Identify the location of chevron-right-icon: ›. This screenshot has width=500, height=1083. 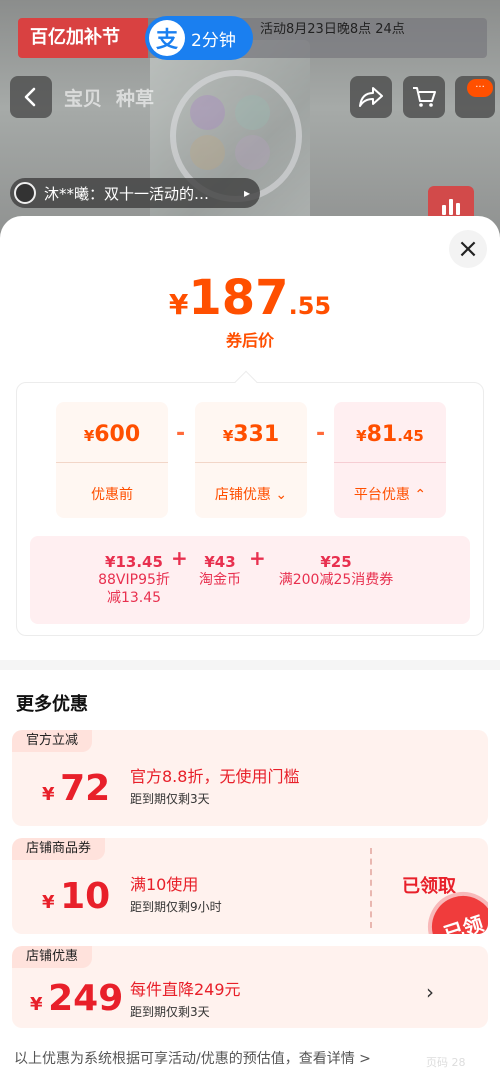
(430, 992).